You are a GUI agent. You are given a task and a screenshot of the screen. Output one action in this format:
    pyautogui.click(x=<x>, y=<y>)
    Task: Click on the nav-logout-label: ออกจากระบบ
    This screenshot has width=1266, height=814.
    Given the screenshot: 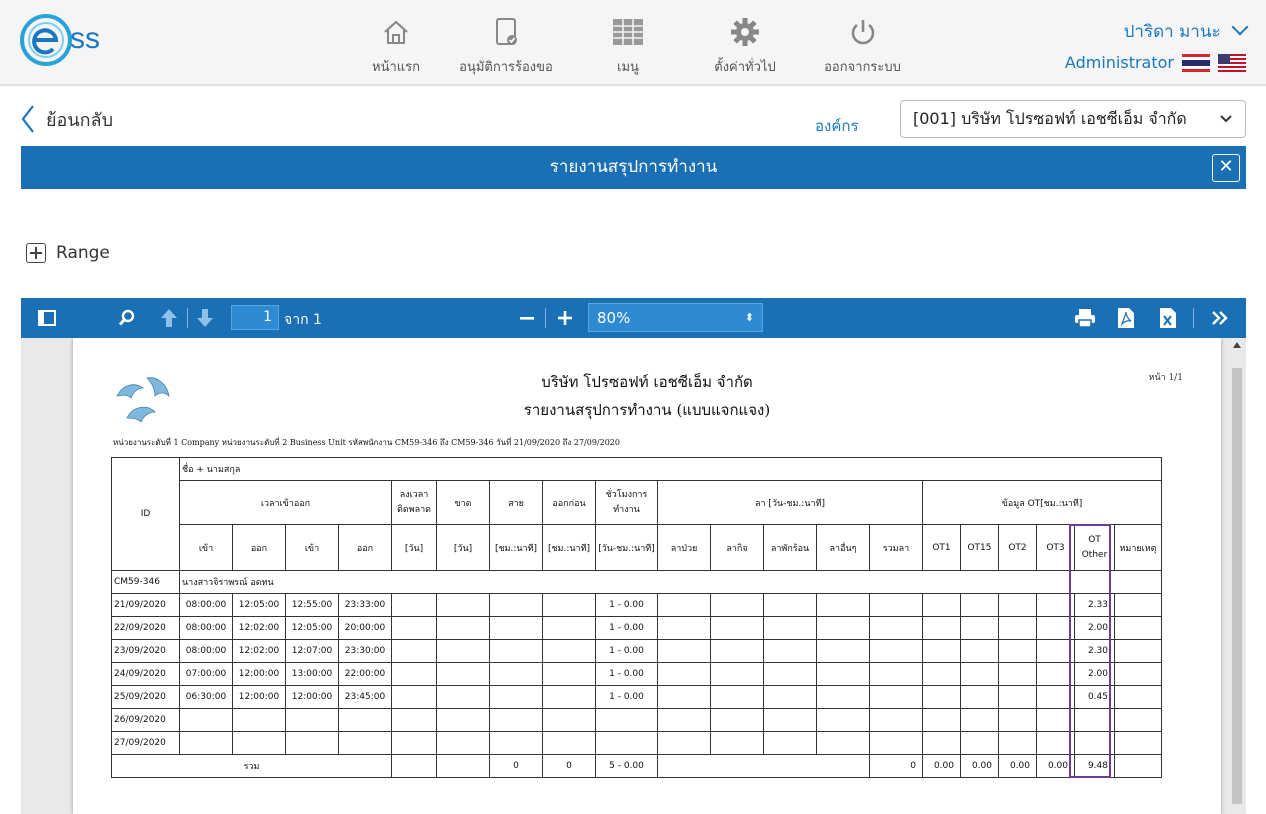 What is the action you would take?
    pyautogui.click(x=862, y=67)
    